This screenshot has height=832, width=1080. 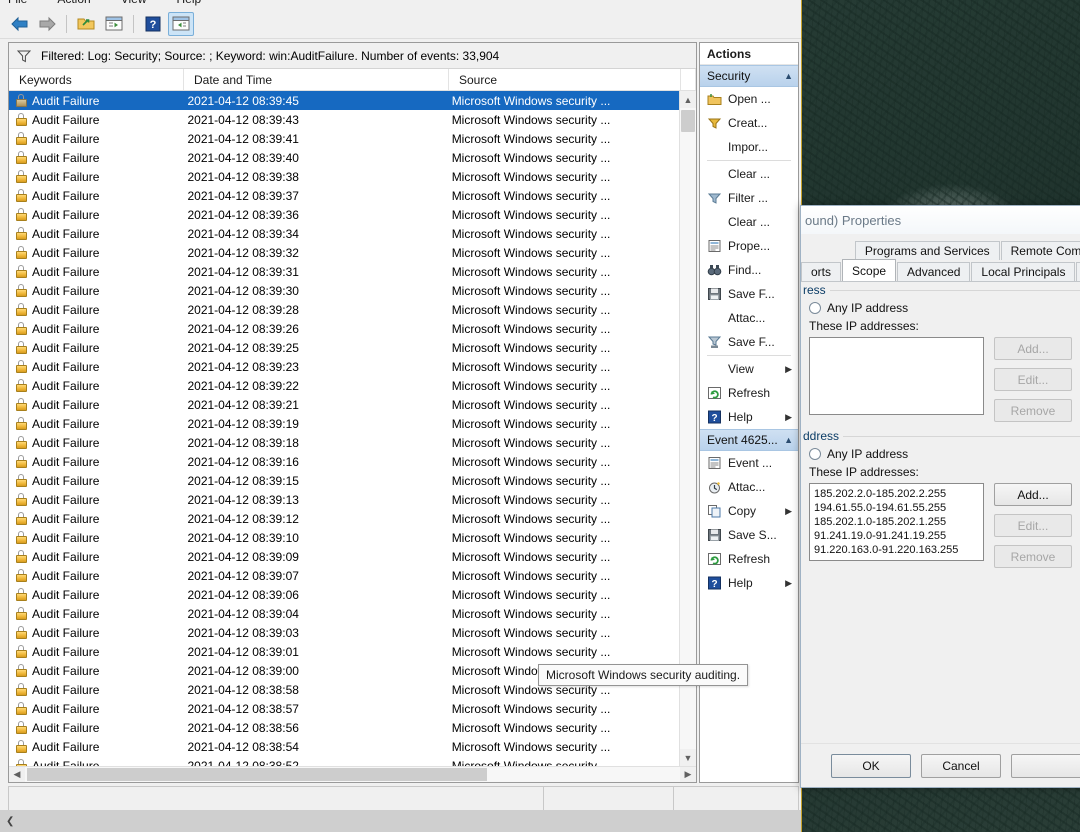 I want to click on column-header-source: Source, so click(x=565, y=79).